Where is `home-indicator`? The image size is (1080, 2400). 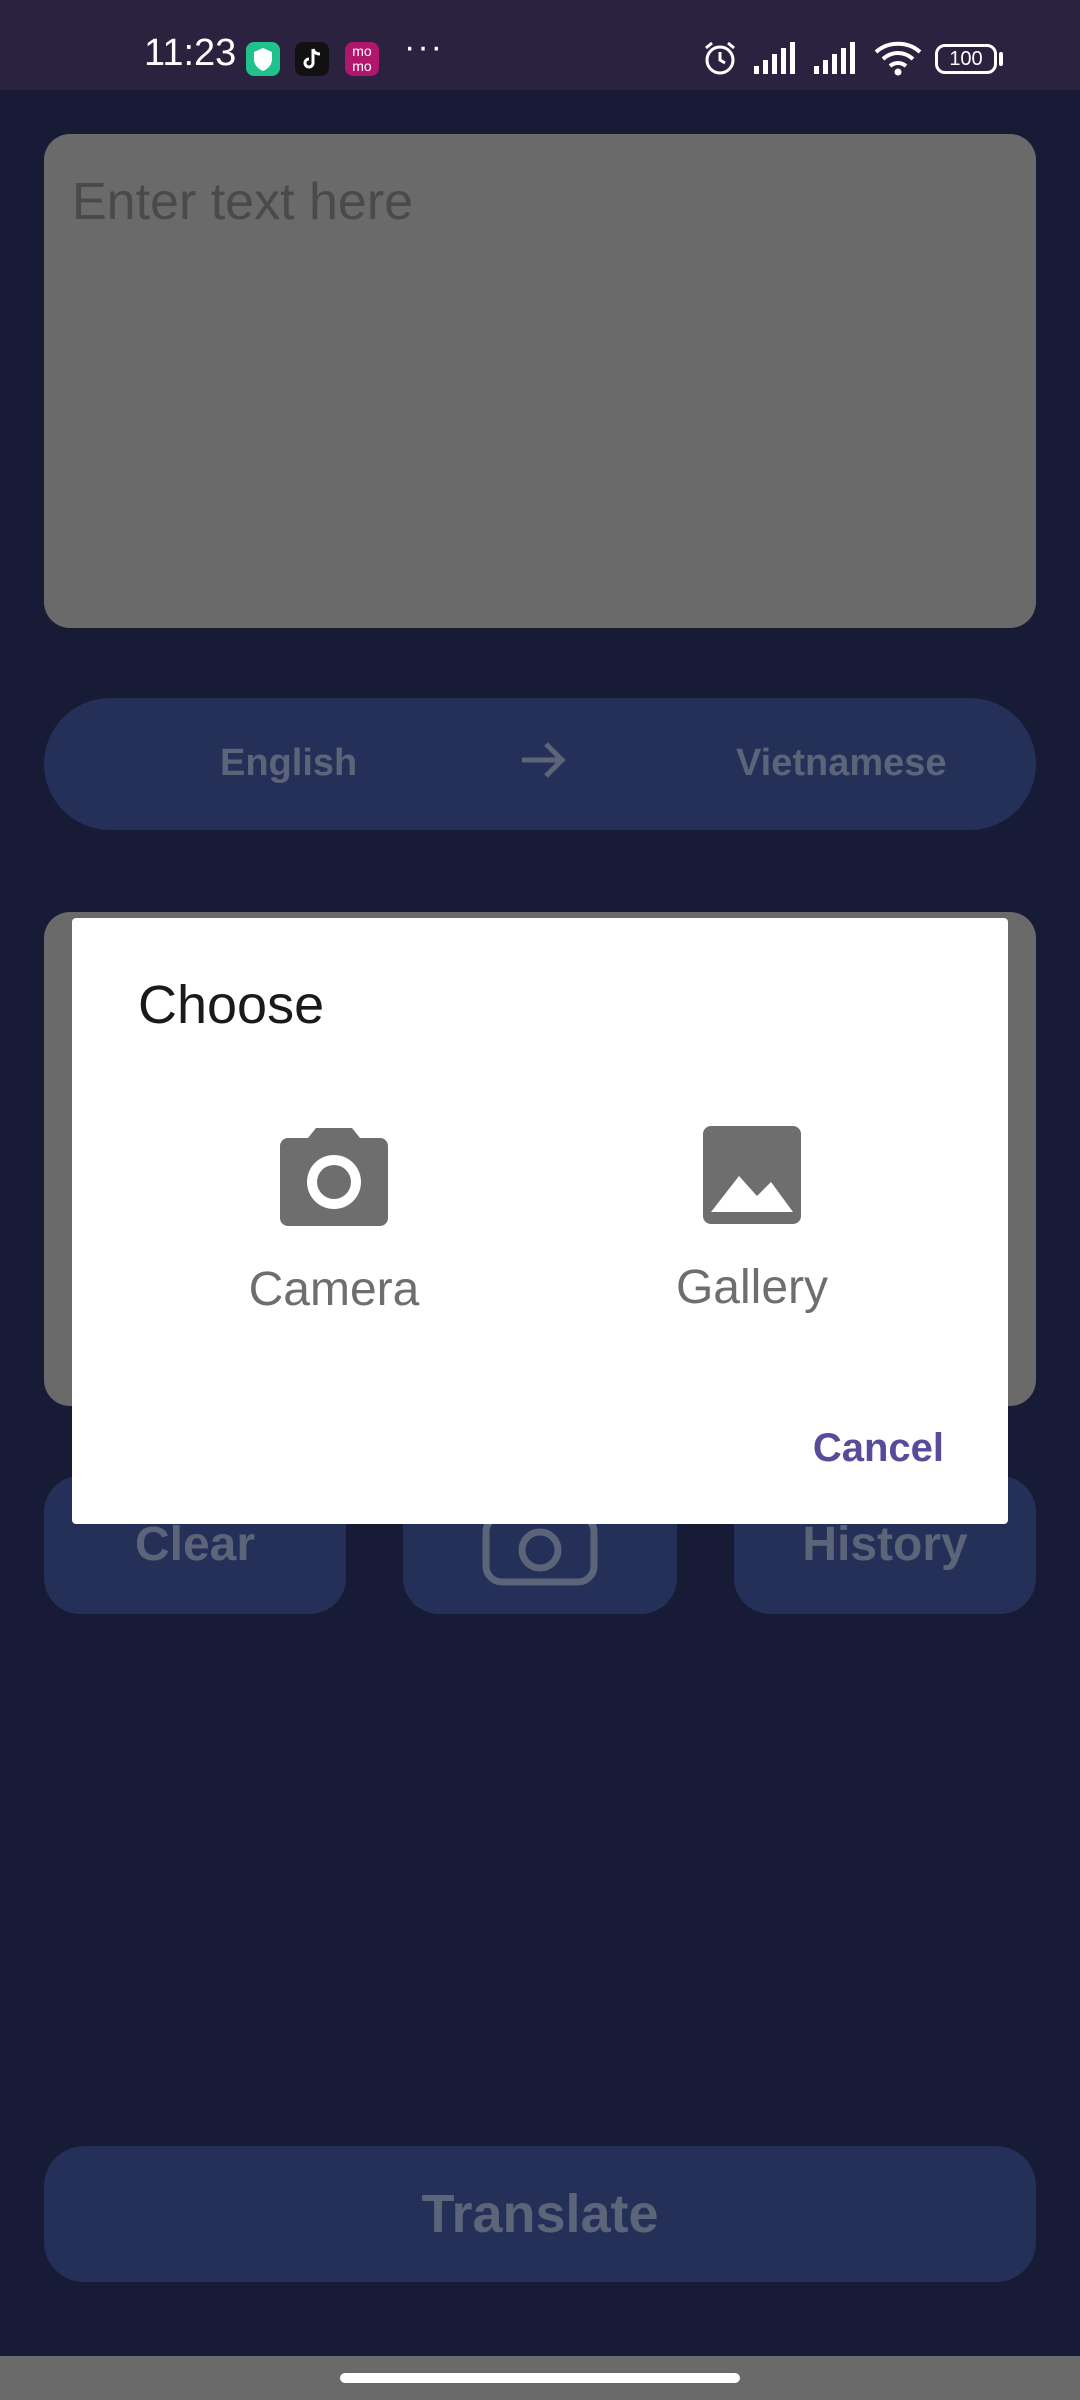
home-indicator is located at coordinates (540, 2378).